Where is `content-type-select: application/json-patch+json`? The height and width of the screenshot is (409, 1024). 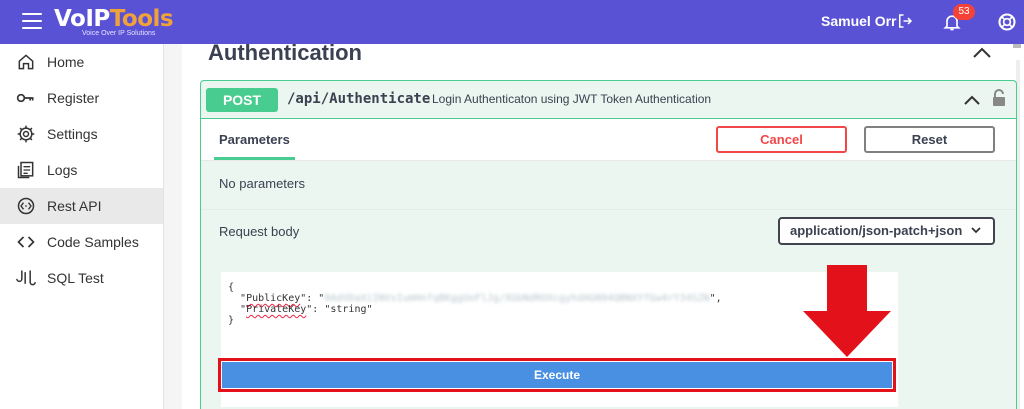 content-type-select: application/json-patch+json is located at coordinates (886, 231).